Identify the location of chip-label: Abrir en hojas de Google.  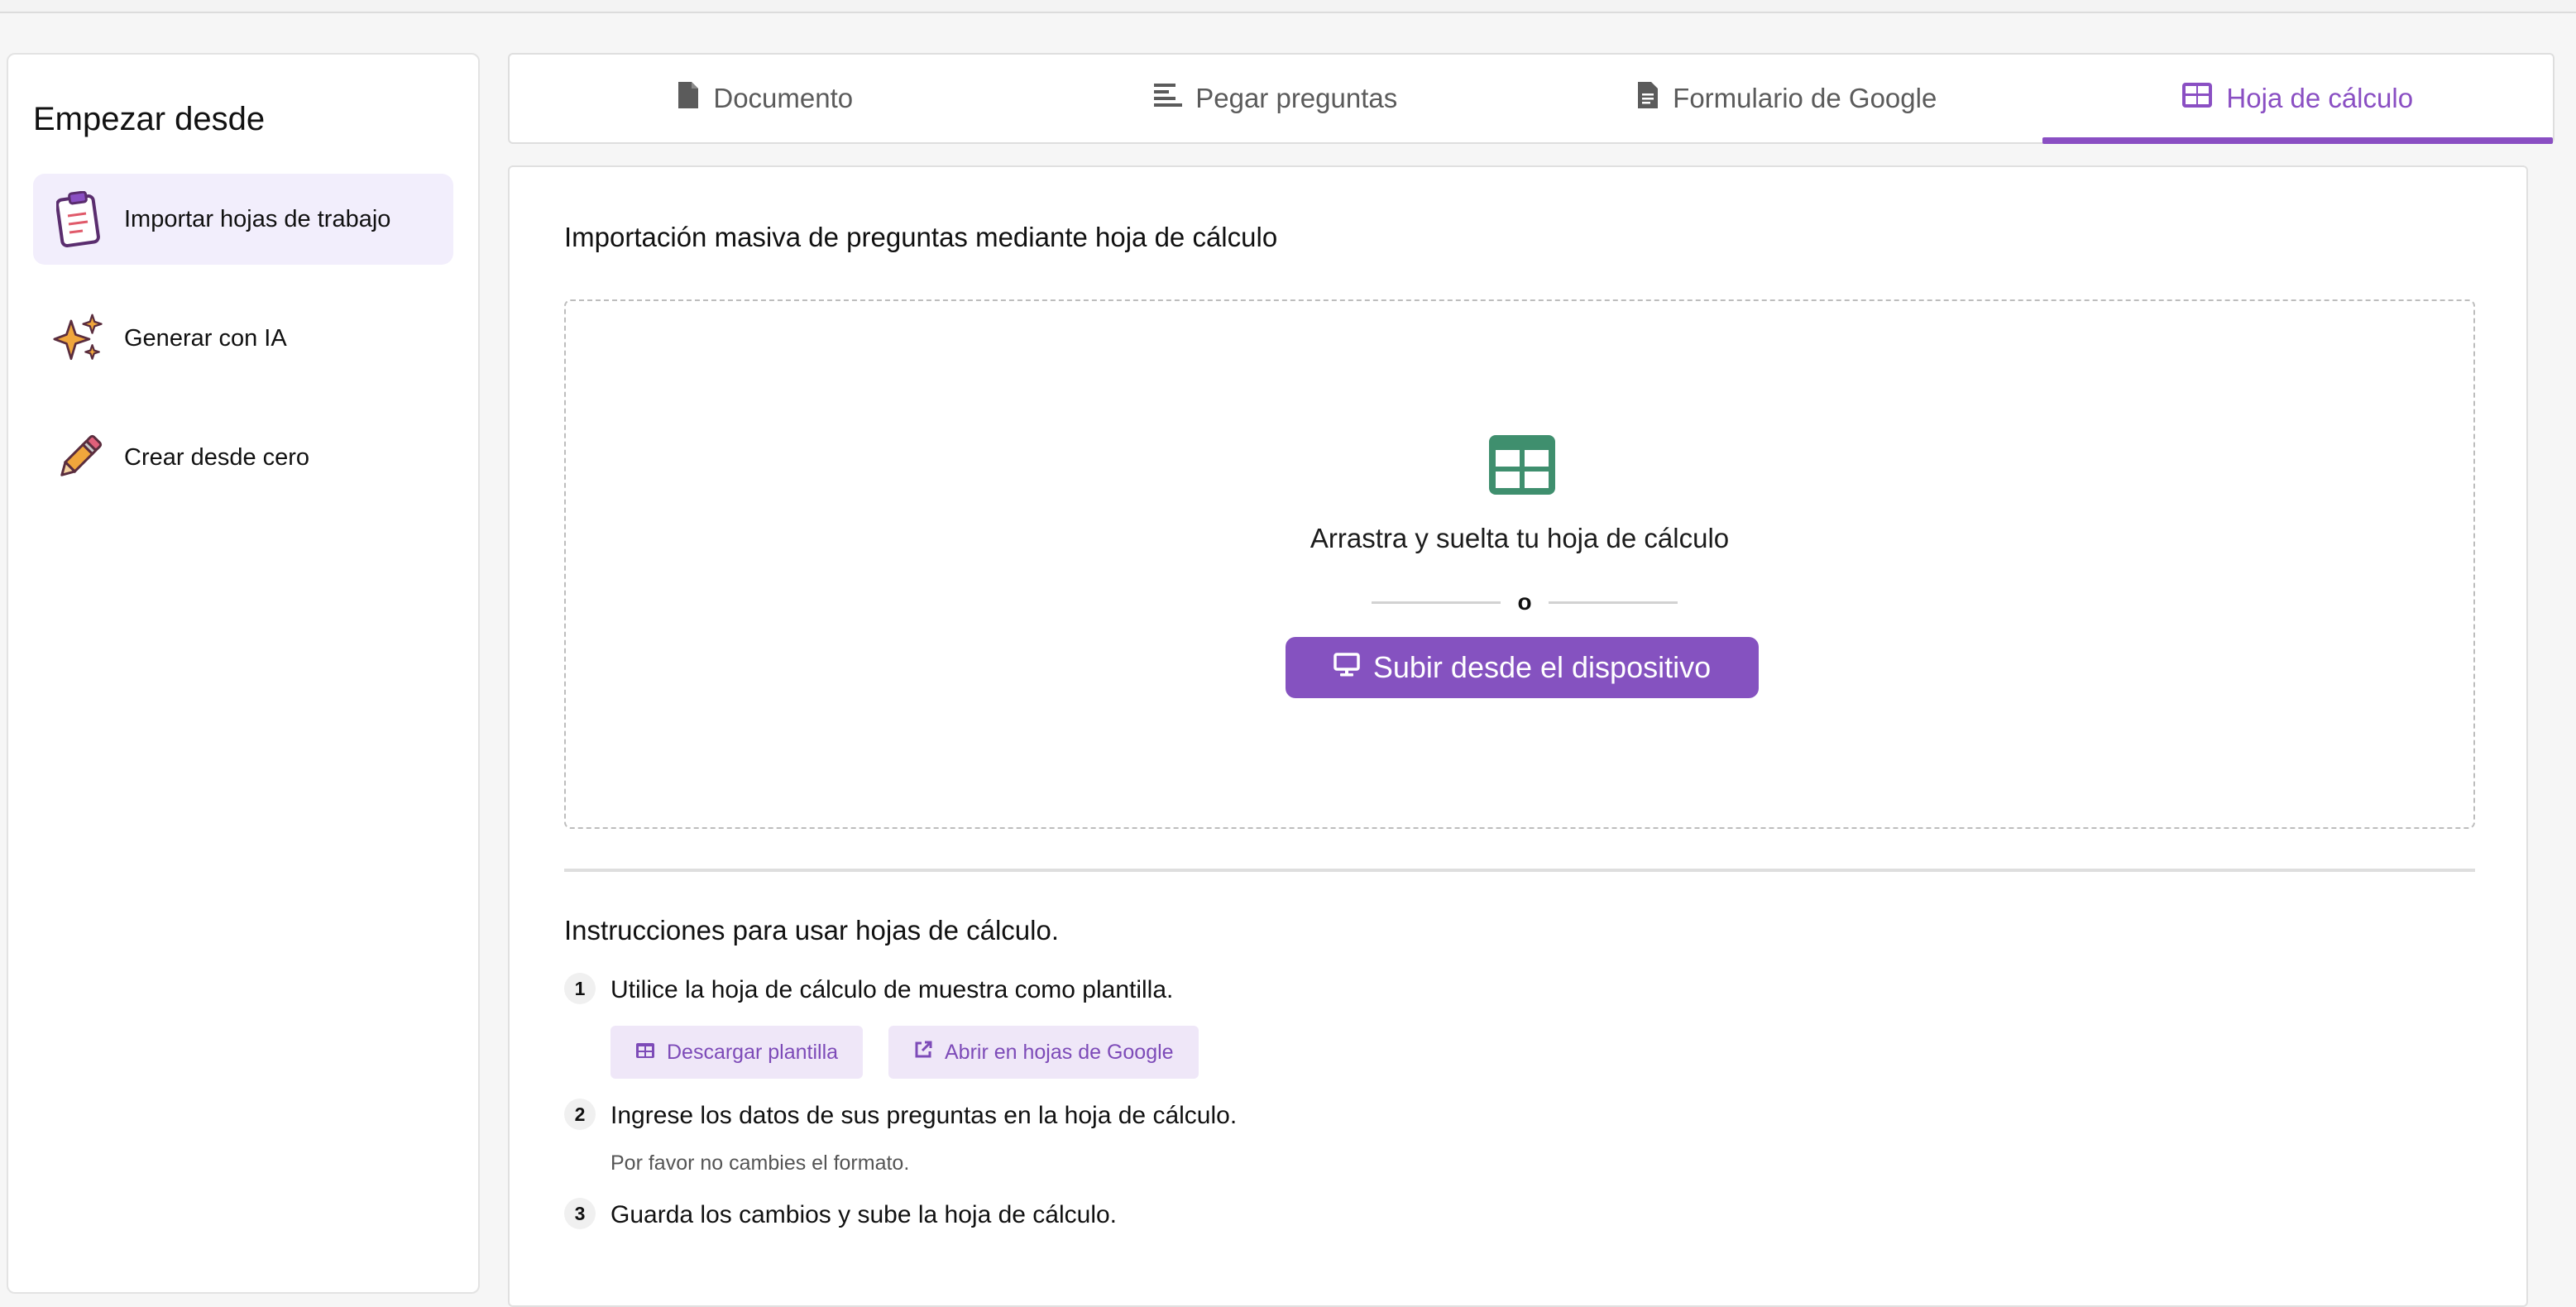
(1059, 1052).